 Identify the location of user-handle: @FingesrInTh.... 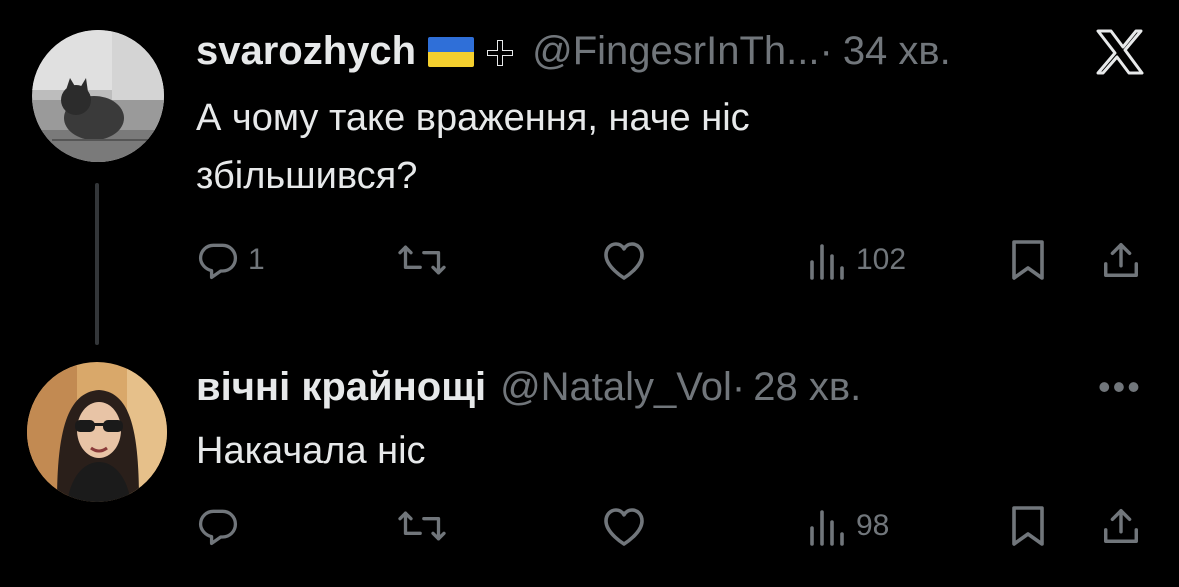
(675, 51).